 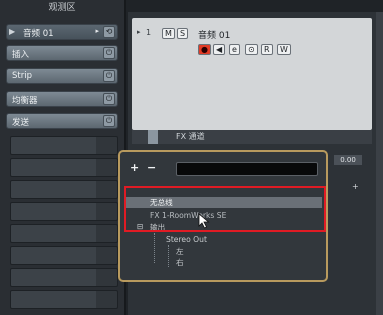 I want to click on lock-button: ⊙, so click(x=251, y=49).